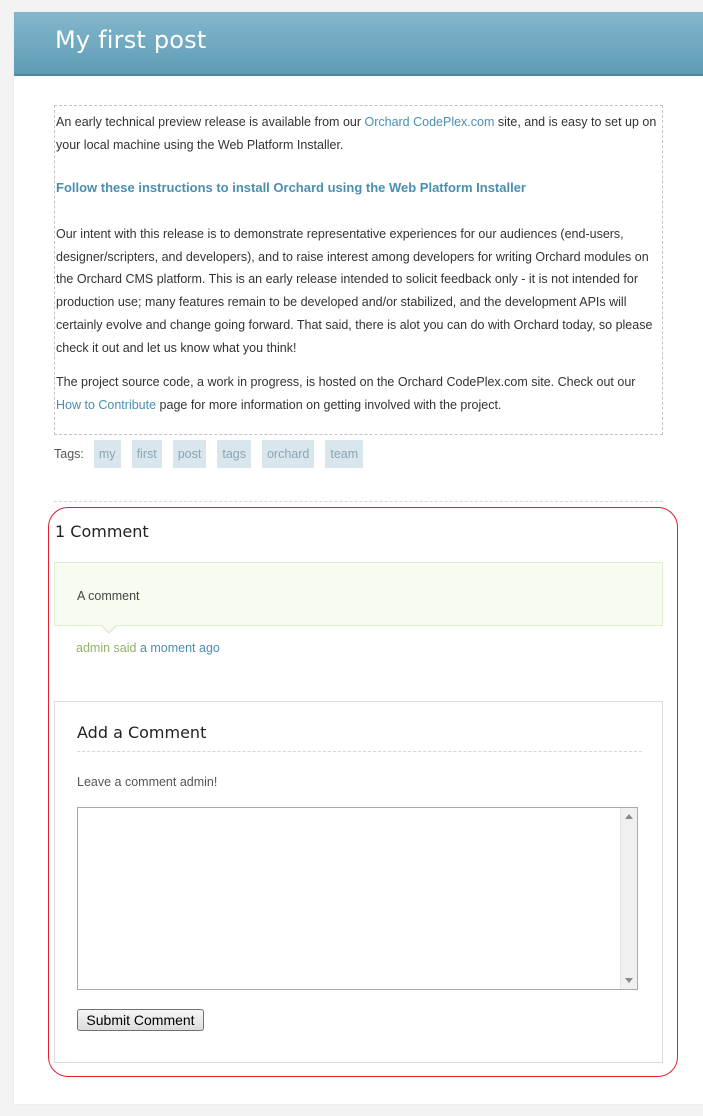  What do you see at coordinates (69, 454) in the screenshot?
I see `tags-label: Tags:` at bounding box center [69, 454].